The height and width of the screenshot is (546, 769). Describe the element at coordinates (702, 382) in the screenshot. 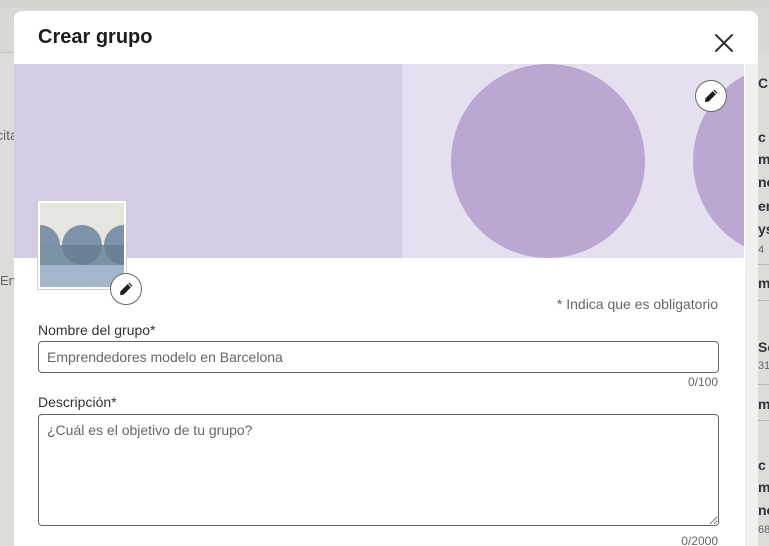

I see `group-name-counter: 0/100` at that location.